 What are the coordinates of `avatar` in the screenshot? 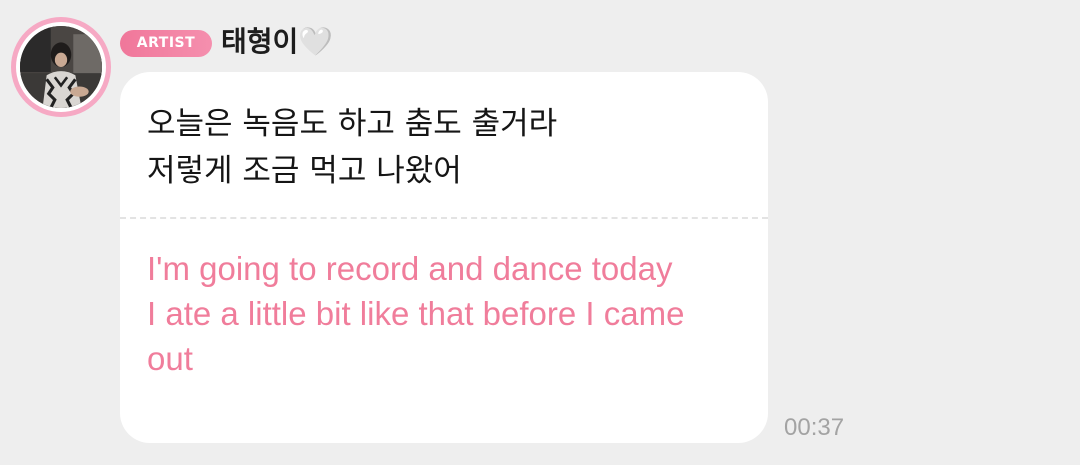 It's located at (61, 67).